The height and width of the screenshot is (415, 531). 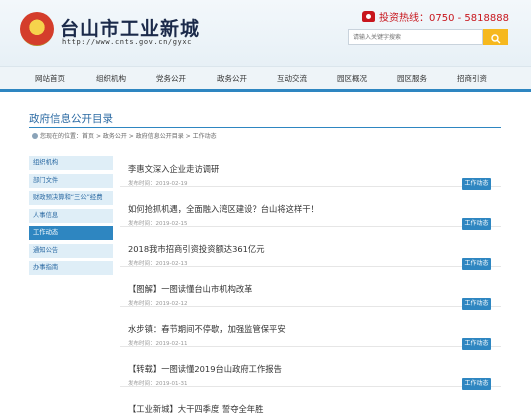 I want to click on search-button, so click(x=495, y=37).